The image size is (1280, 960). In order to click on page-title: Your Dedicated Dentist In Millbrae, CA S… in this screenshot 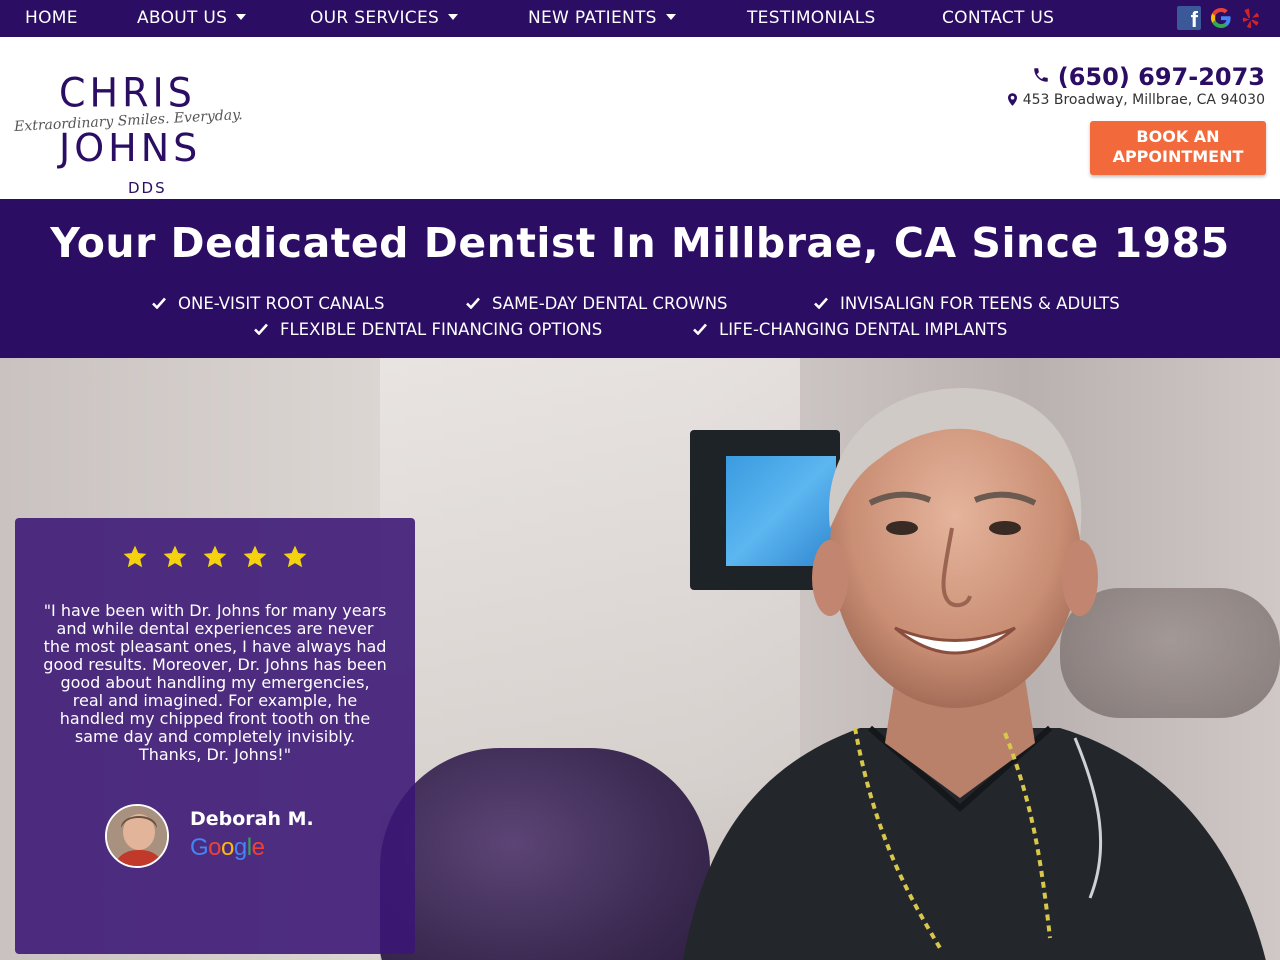, I will do `click(640, 243)`.